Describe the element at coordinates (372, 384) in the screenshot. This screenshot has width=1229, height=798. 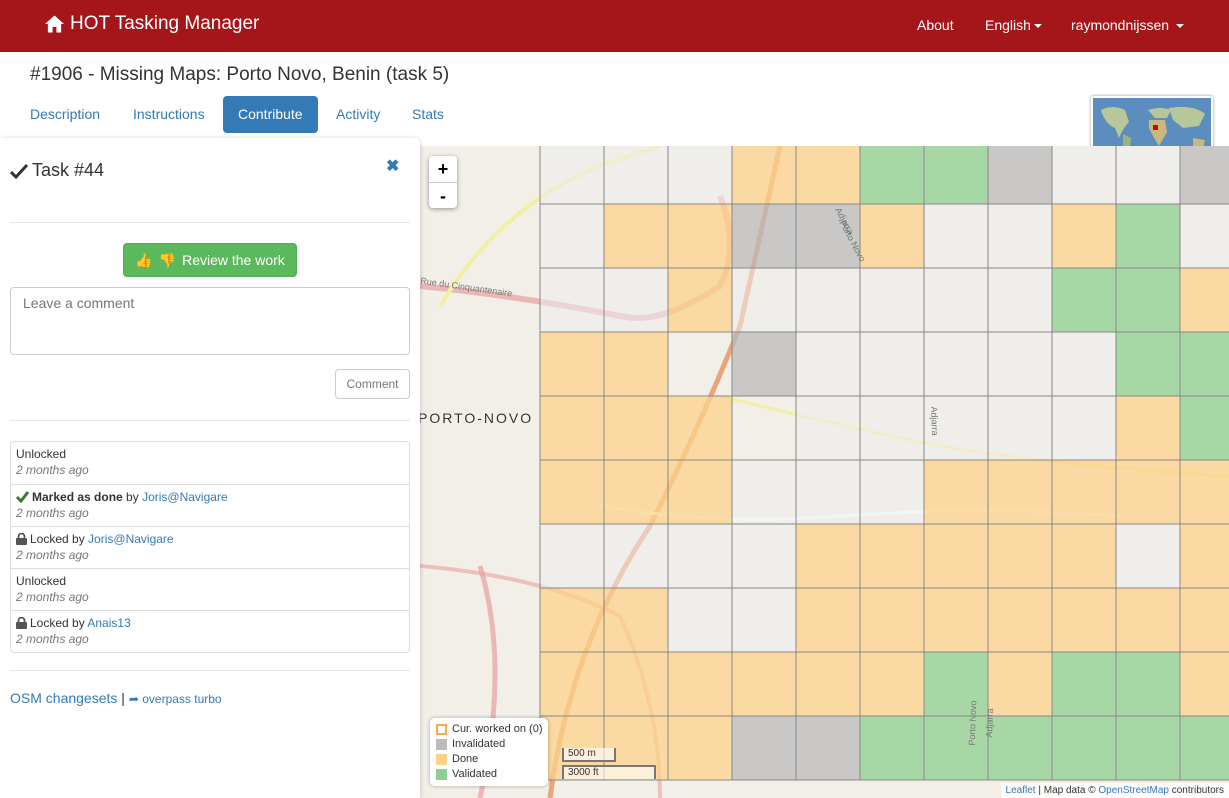
I see `comment-button: Comment` at that location.